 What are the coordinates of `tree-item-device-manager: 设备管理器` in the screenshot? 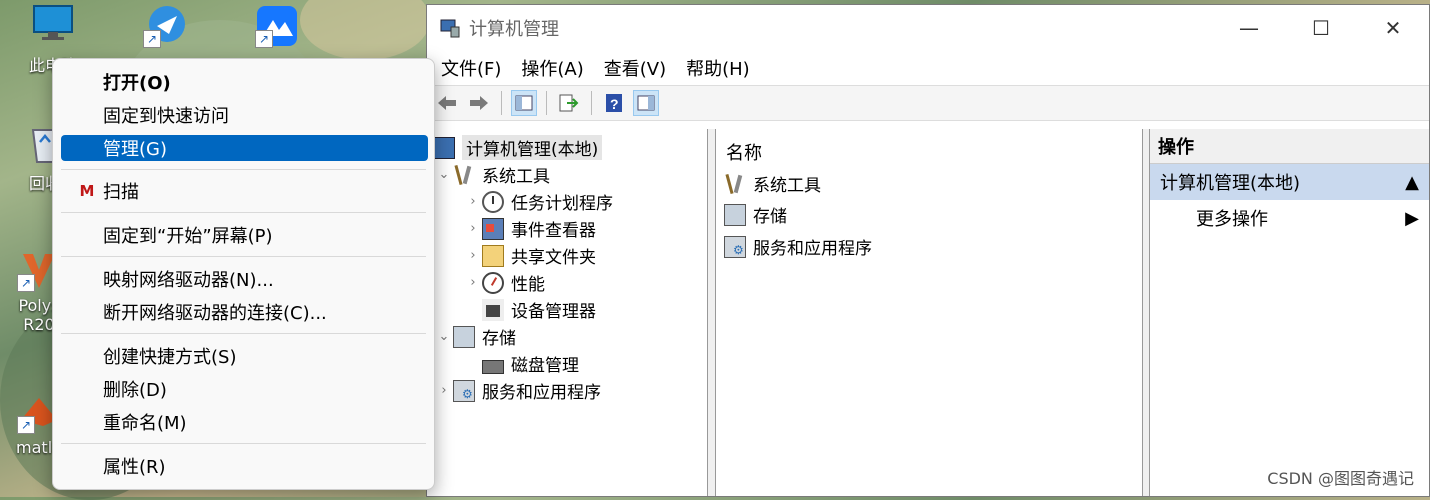 It's located at (530, 309).